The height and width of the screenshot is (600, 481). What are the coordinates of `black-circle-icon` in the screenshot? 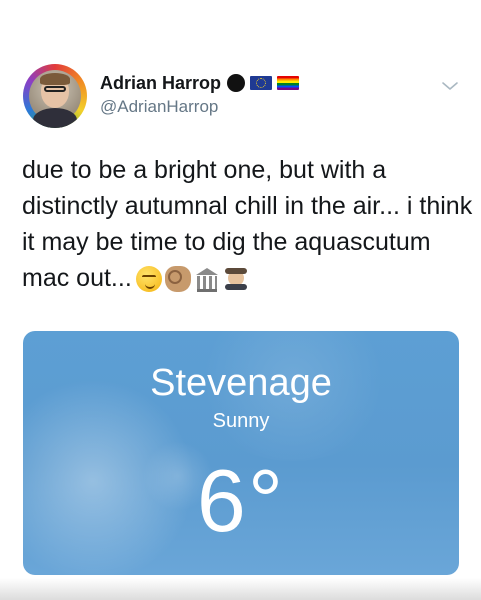 It's located at (236, 83).